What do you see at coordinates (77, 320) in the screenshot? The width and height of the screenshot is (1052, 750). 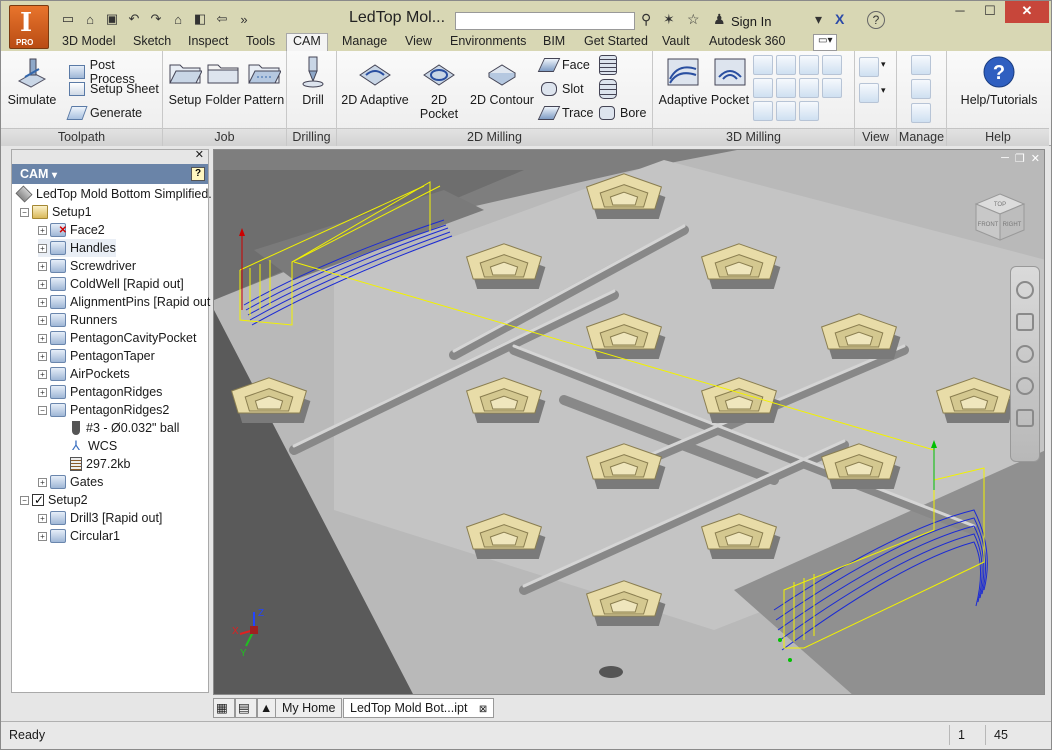 I see `tree-item: + Runners` at bounding box center [77, 320].